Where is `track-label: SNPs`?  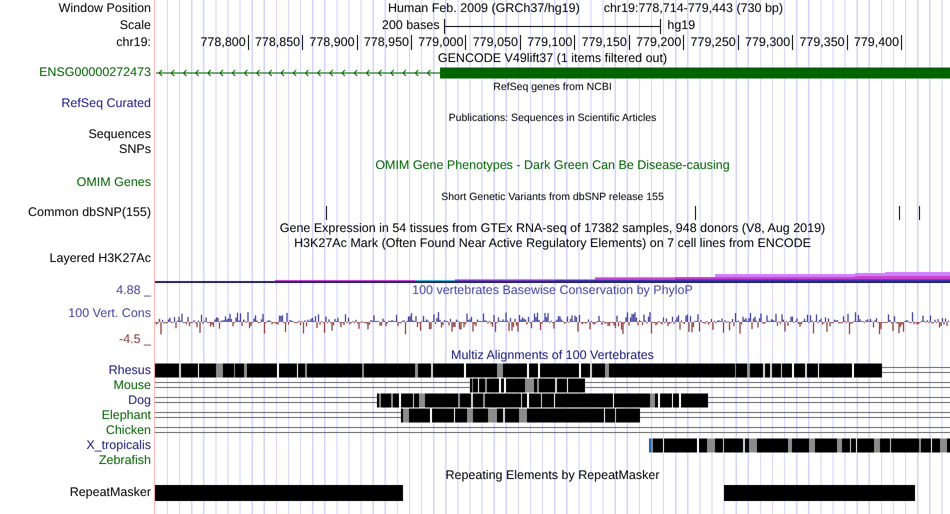 track-label: SNPs is located at coordinates (135, 149).